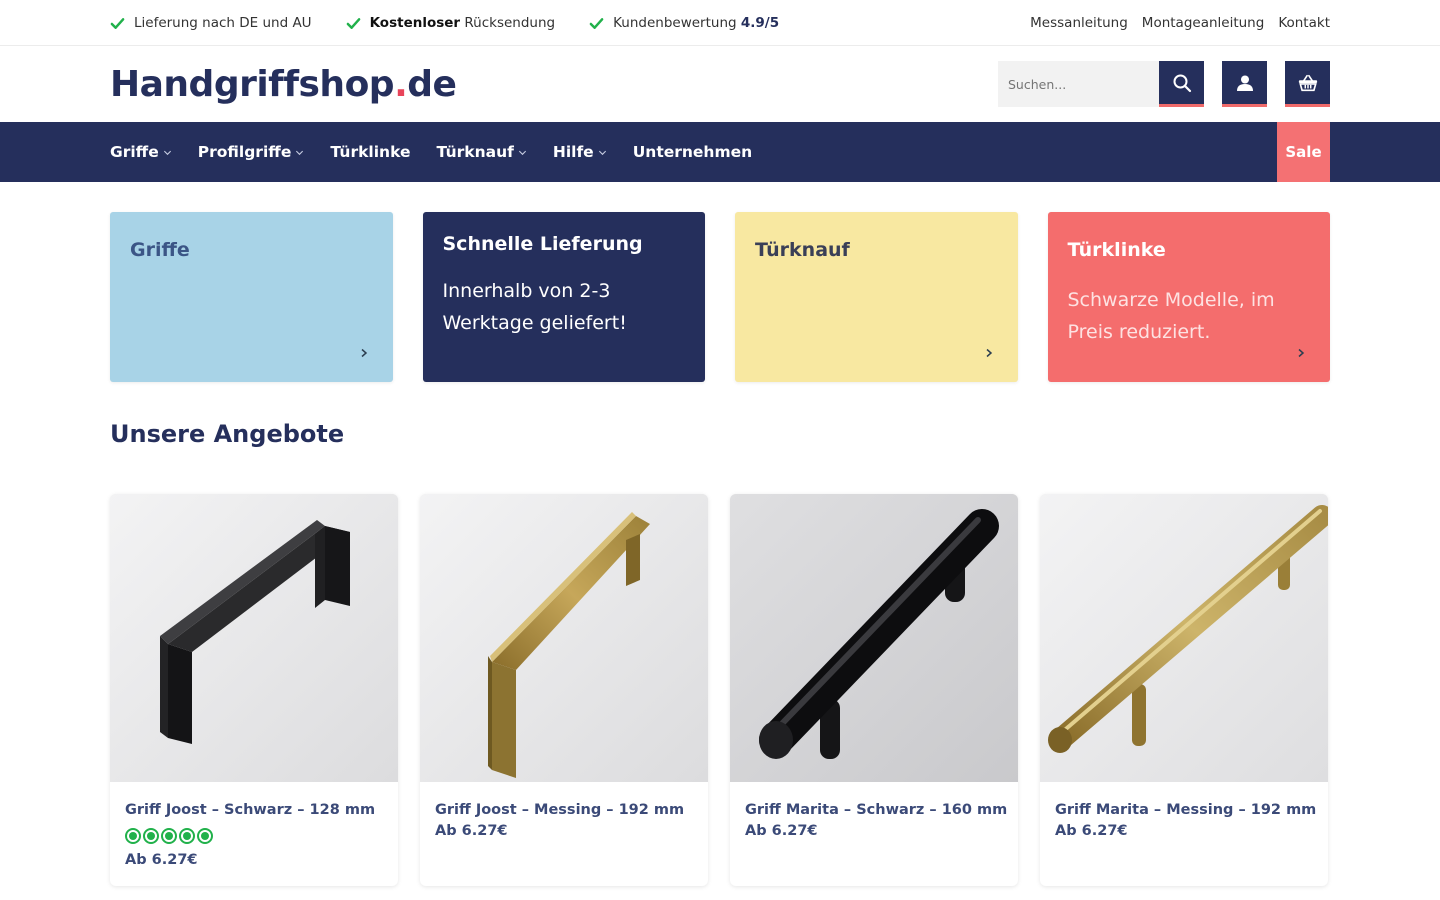  What do you see at coordinates (760, 23) in the screenshot?
I see `rating-value: 4.9/5` at bounding box center [760, 23].